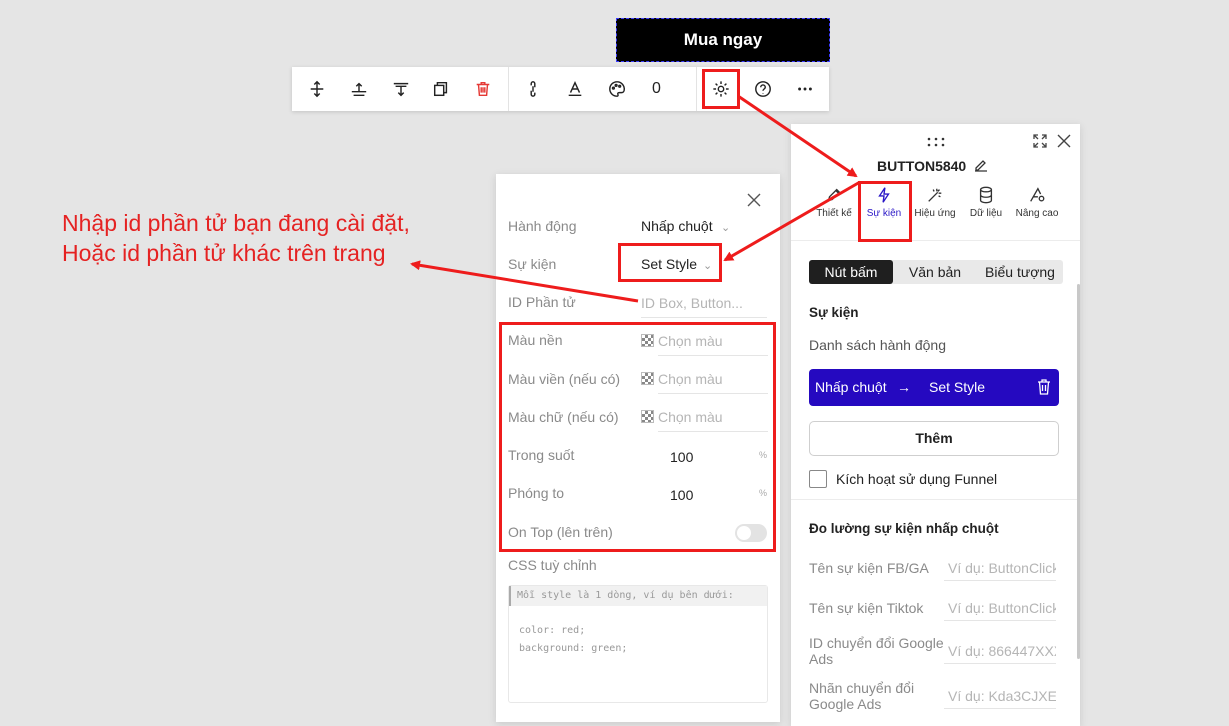  I want to click on tab-label: Thiết kế, so click(834, 213).